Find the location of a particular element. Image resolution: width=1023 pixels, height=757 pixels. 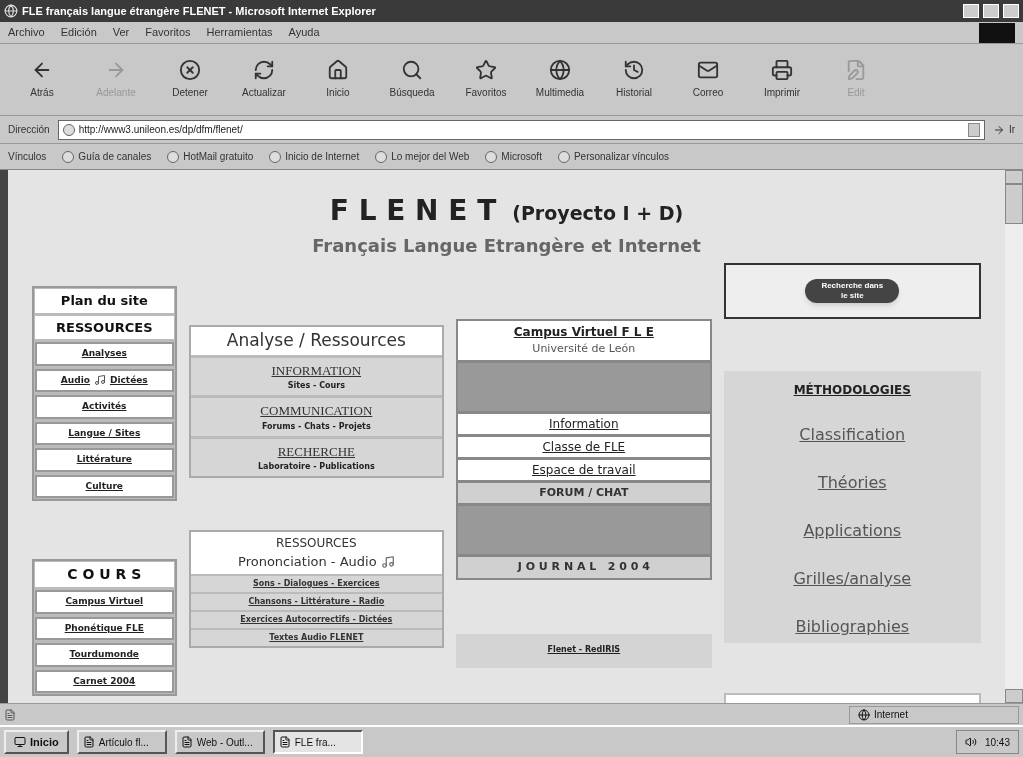

toolbar-button: Inicio is located at coordinates (338, 79).